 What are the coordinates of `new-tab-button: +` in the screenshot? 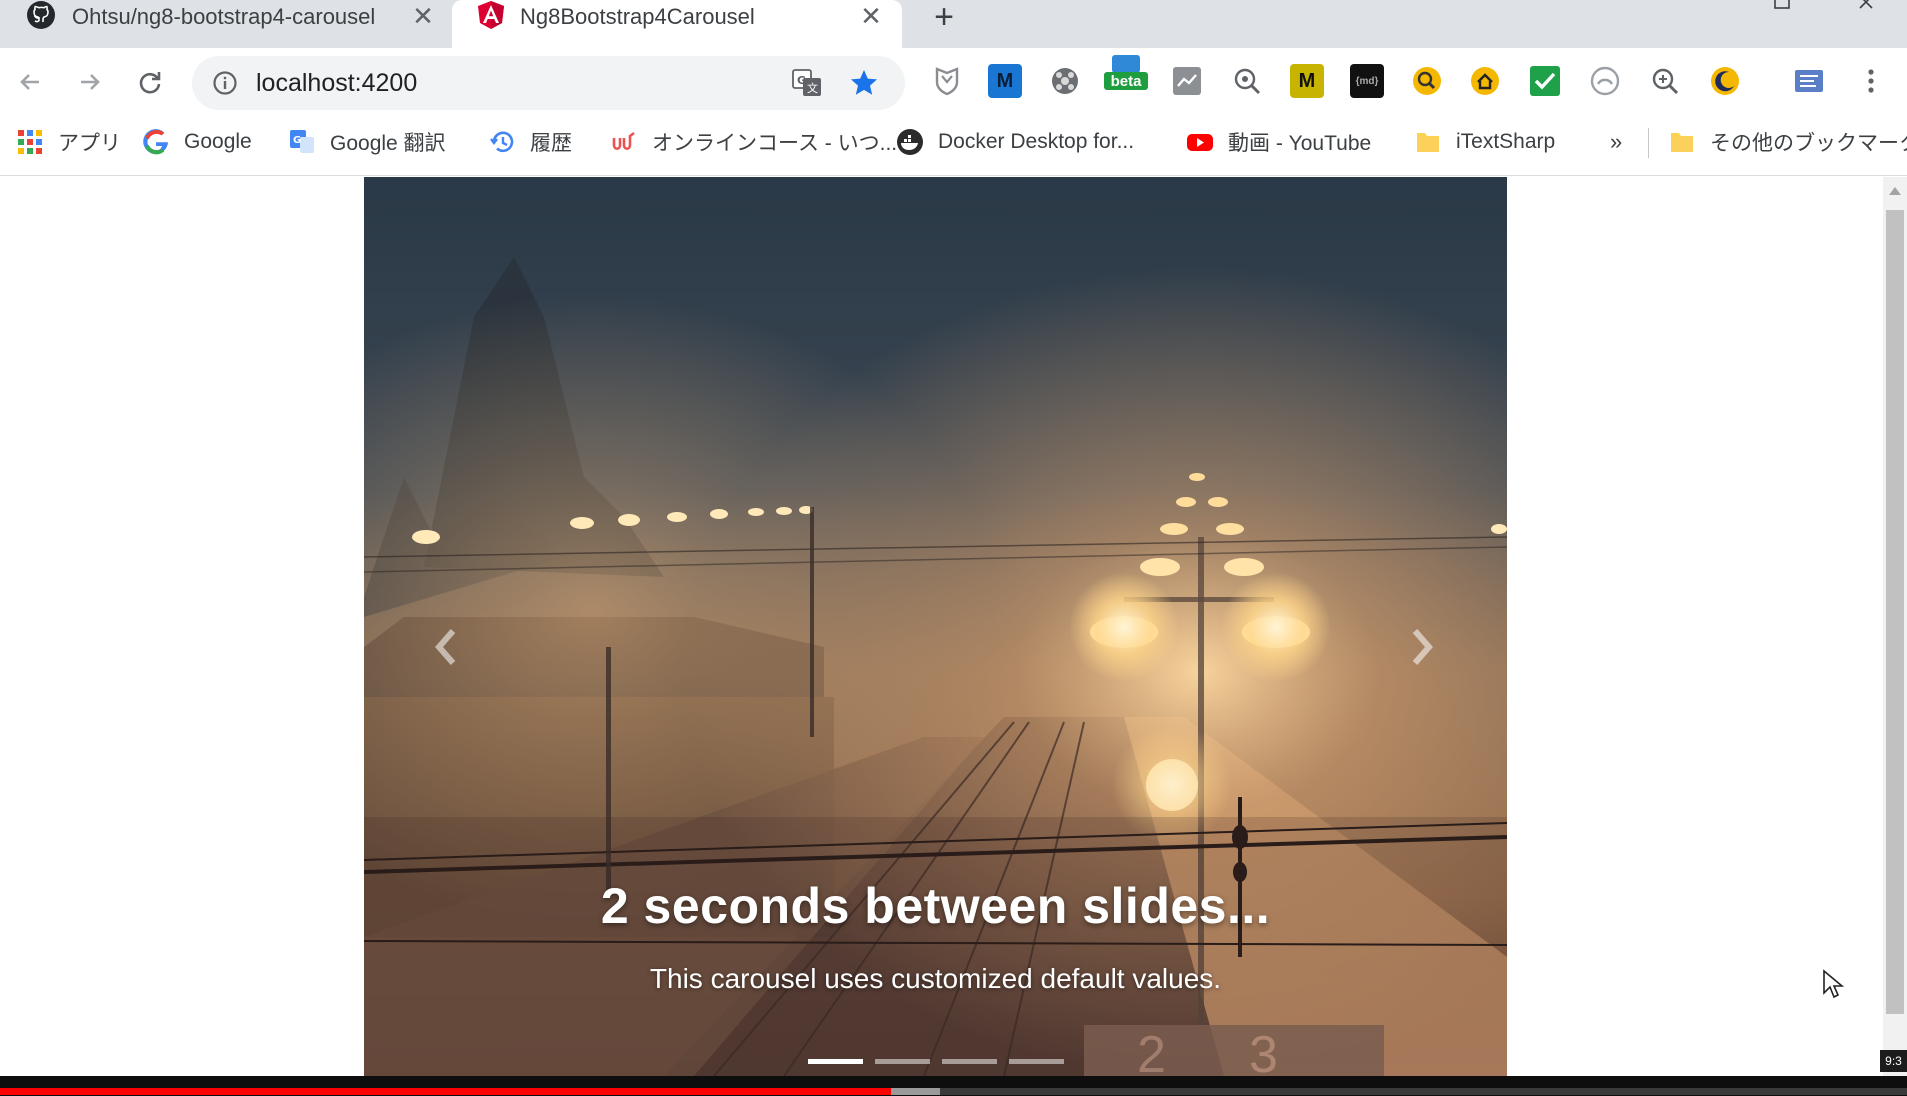 It's located at (944, 18).